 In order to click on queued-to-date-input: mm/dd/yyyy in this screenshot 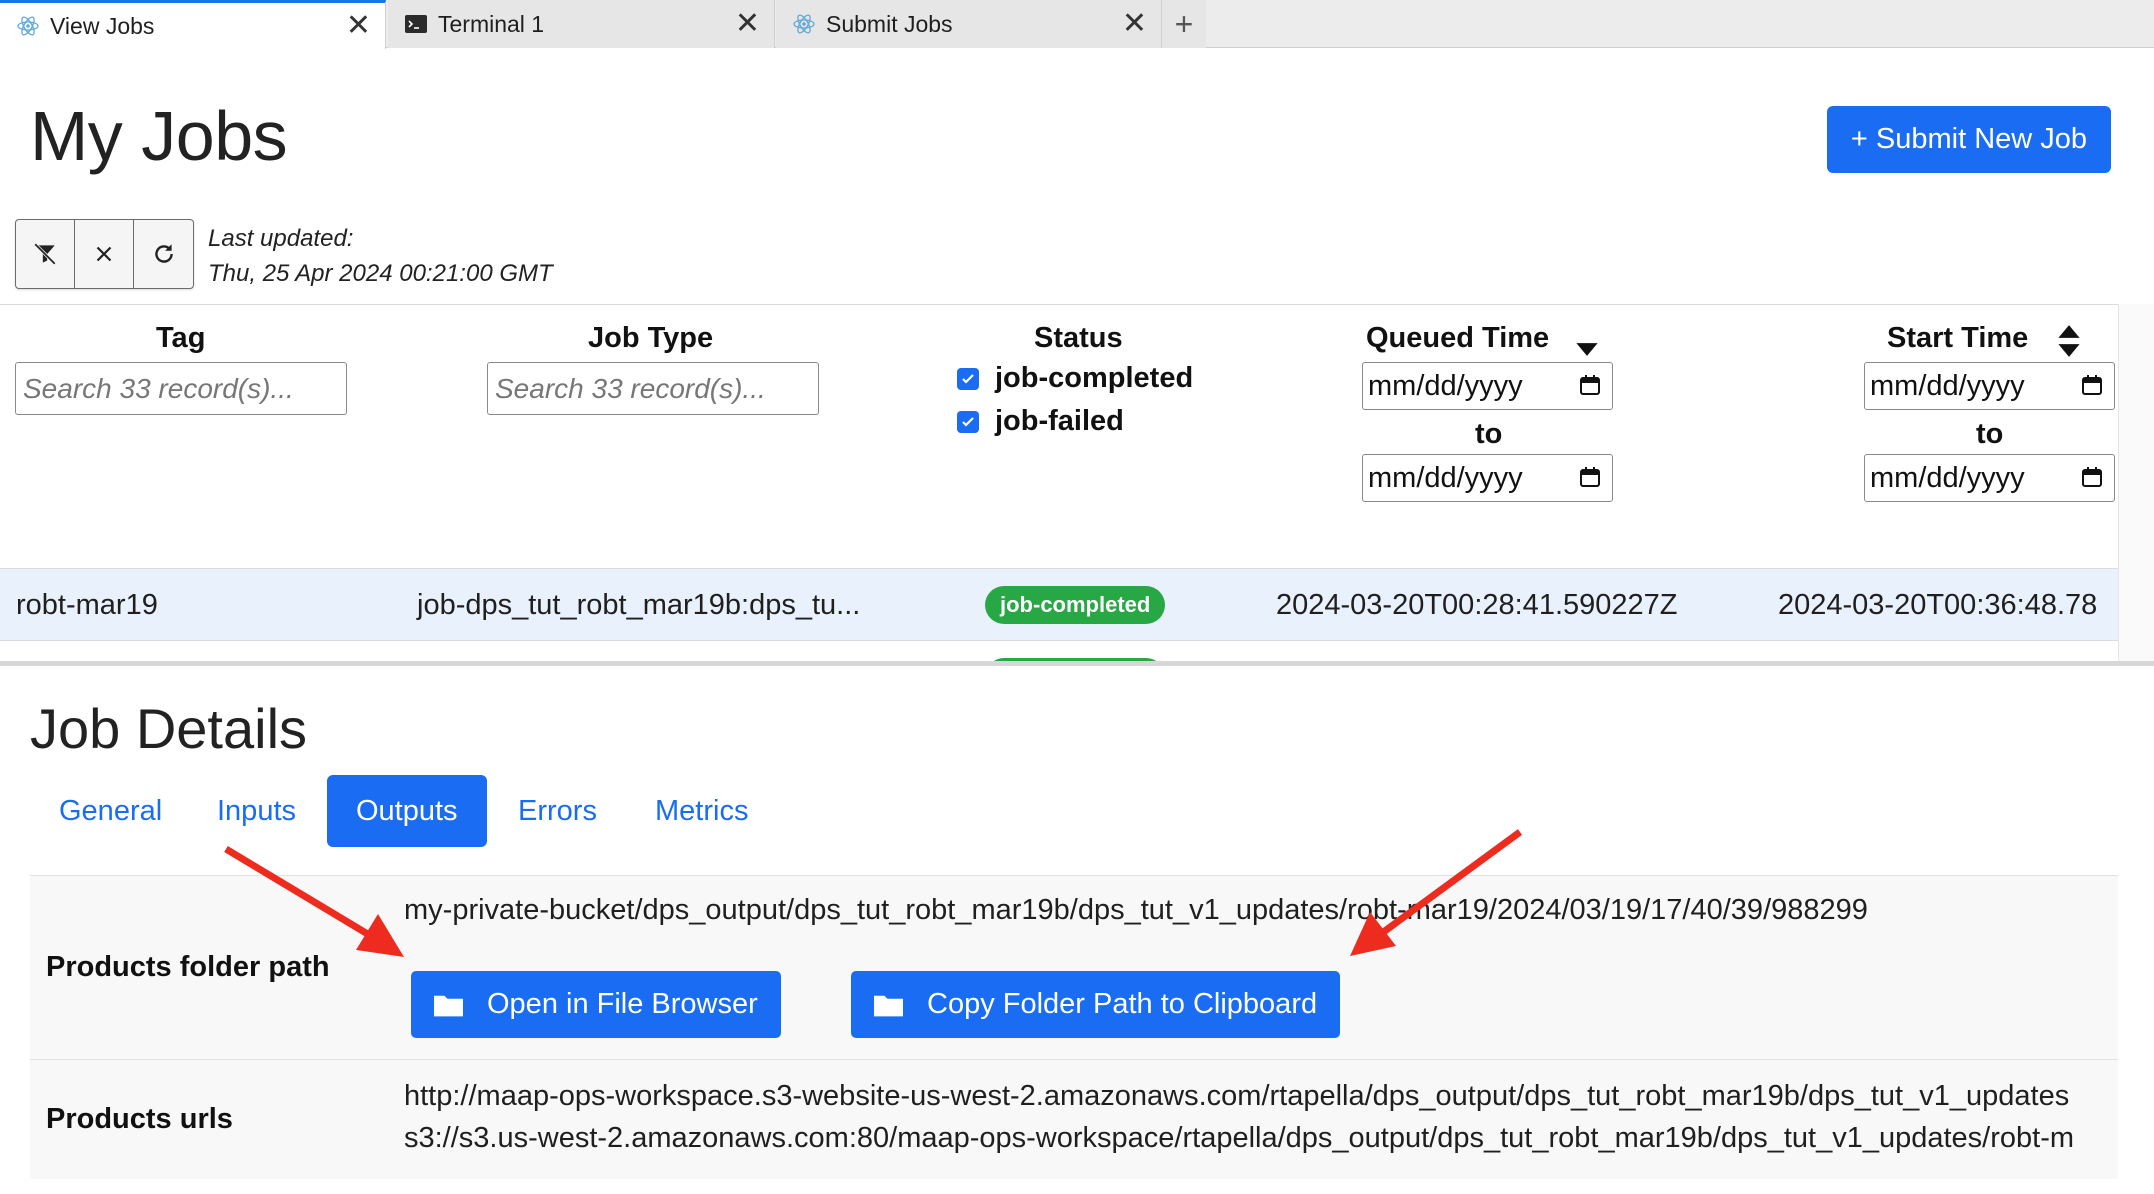, I will do `click(1487, 478)`.